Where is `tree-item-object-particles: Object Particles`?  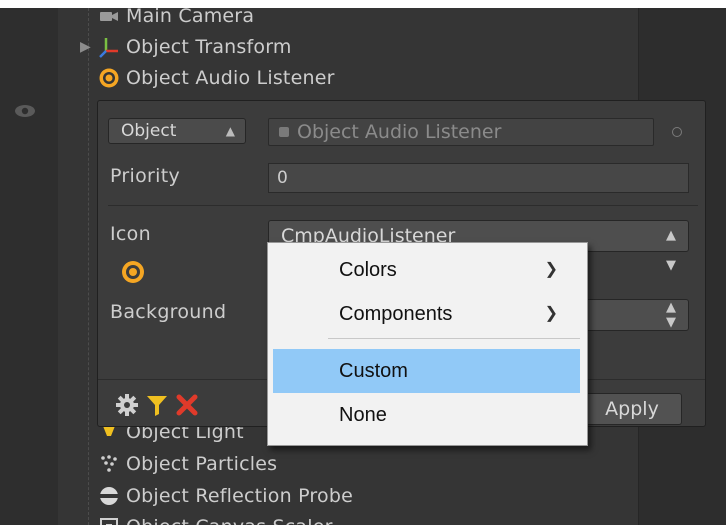 tree-item-object-particles: Object Particles is located at coordinates (178, 464).